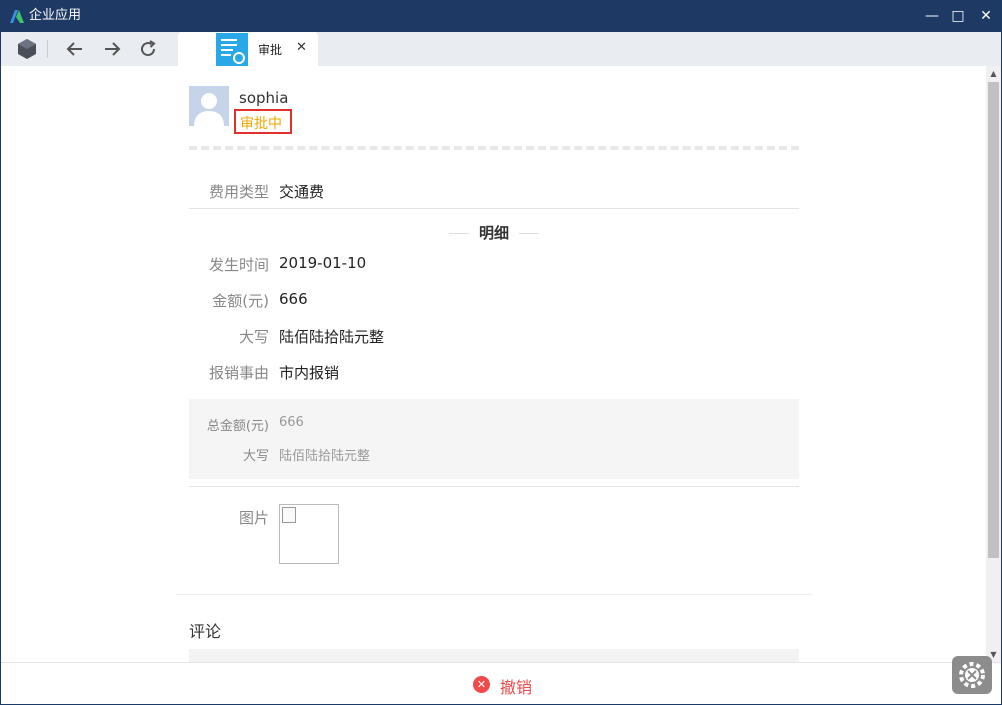 This screenshot has width=1002, height=705. Describe the element at coordinates (253, 337) in the screenshot. I see `amount-capital-label: 大写` at that location.